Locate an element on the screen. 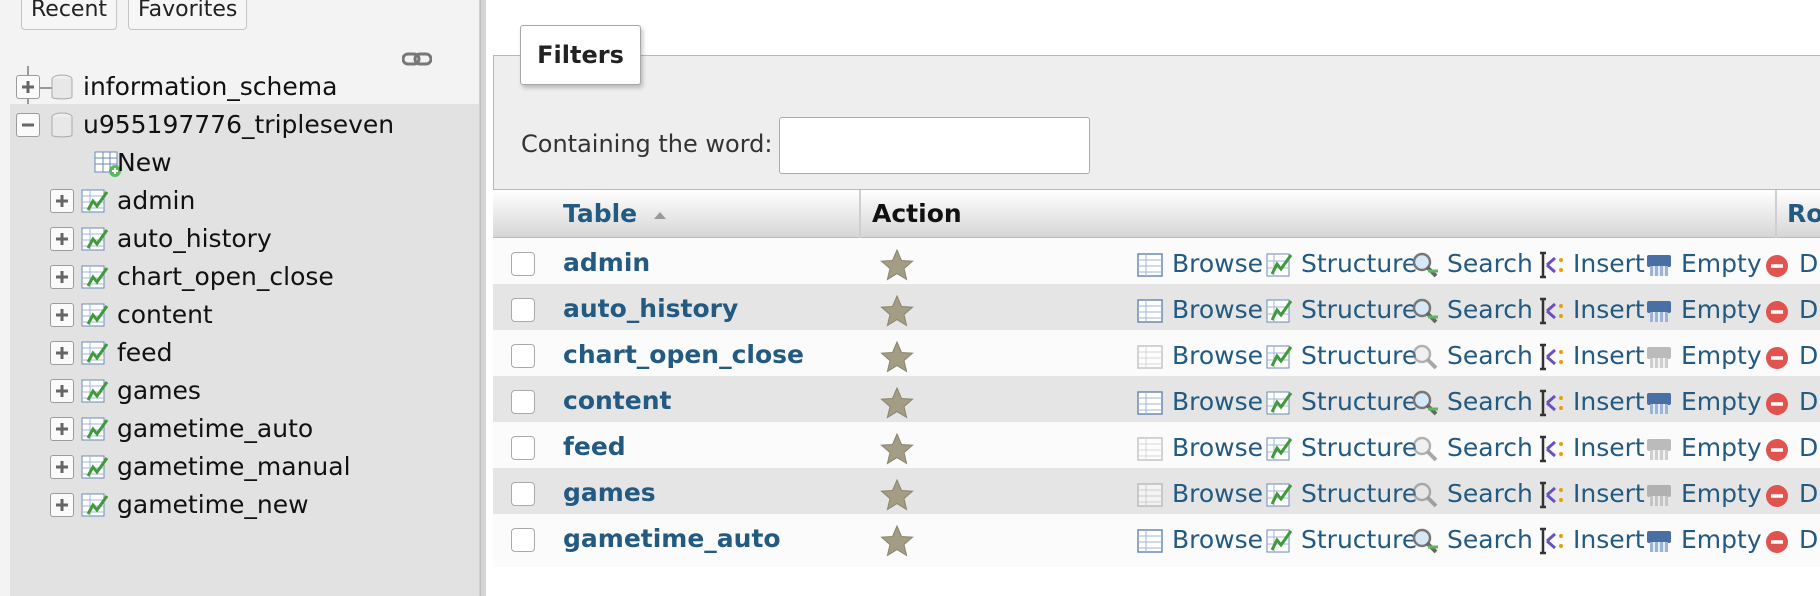 The image size is (1820, 596). db-name: information_schema is located at coordinates (210, 86).